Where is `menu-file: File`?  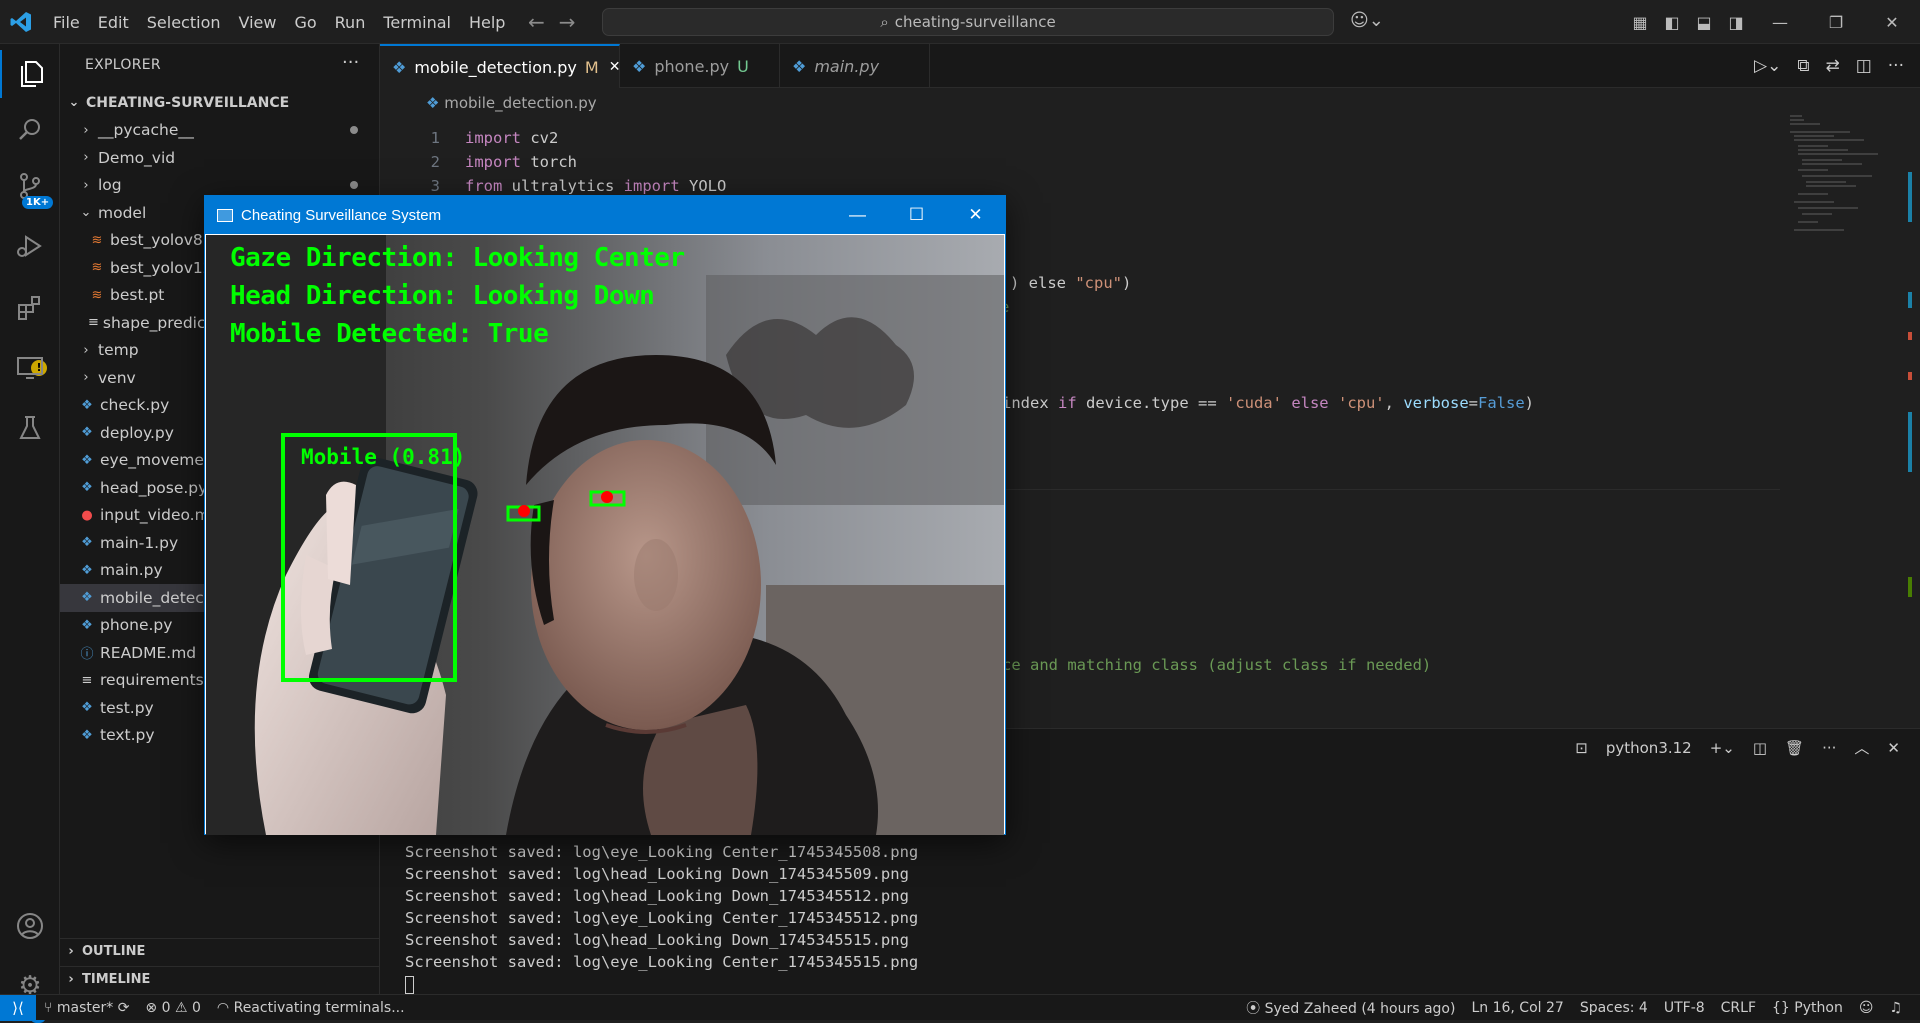 menu-file: File is located at coordinates (66, 22).